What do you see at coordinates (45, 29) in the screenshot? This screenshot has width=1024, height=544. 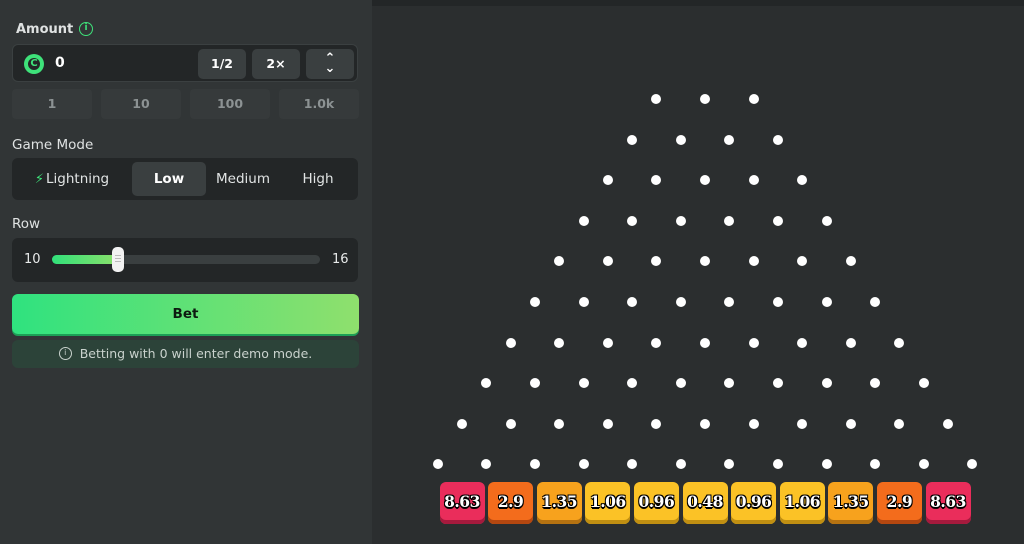 I see `amount-label: Amount` at bounding box center [45, 29].